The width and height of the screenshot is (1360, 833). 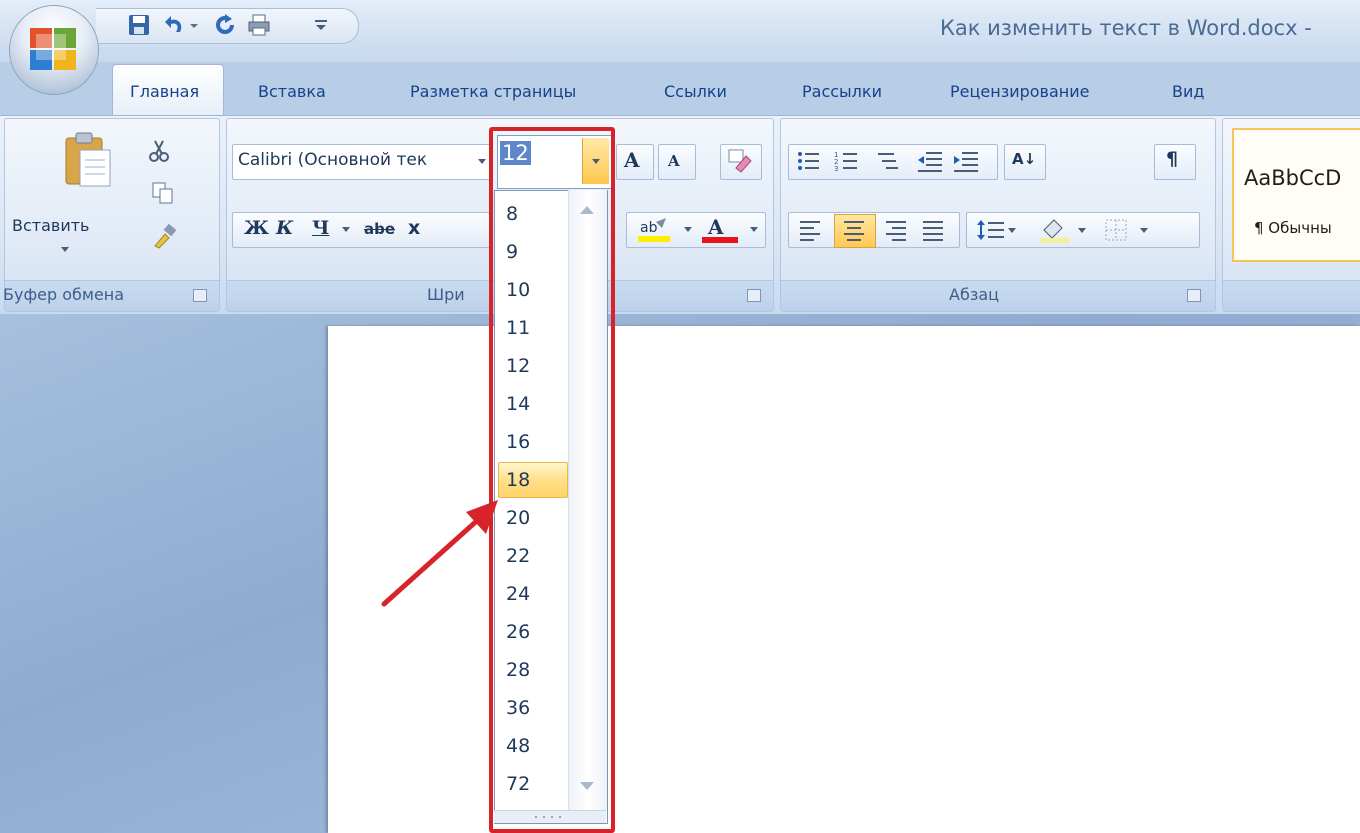 I want to click on font-format-strip, so click(x=361, y=230).